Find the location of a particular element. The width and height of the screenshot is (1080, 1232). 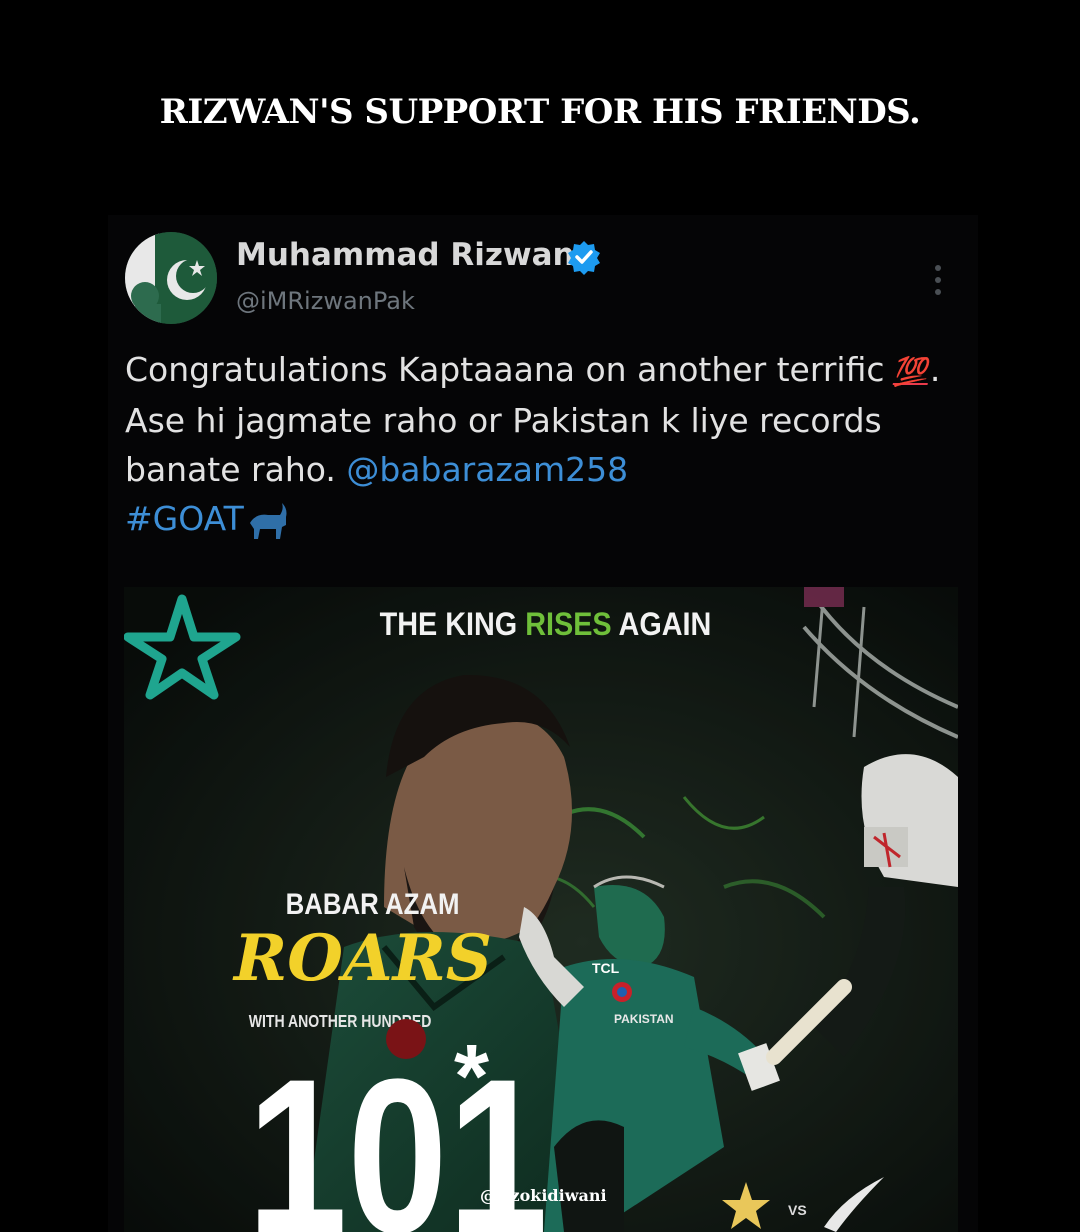

tweet-author-name: Muhammad Rizwan is located at coordinates (405, 255).